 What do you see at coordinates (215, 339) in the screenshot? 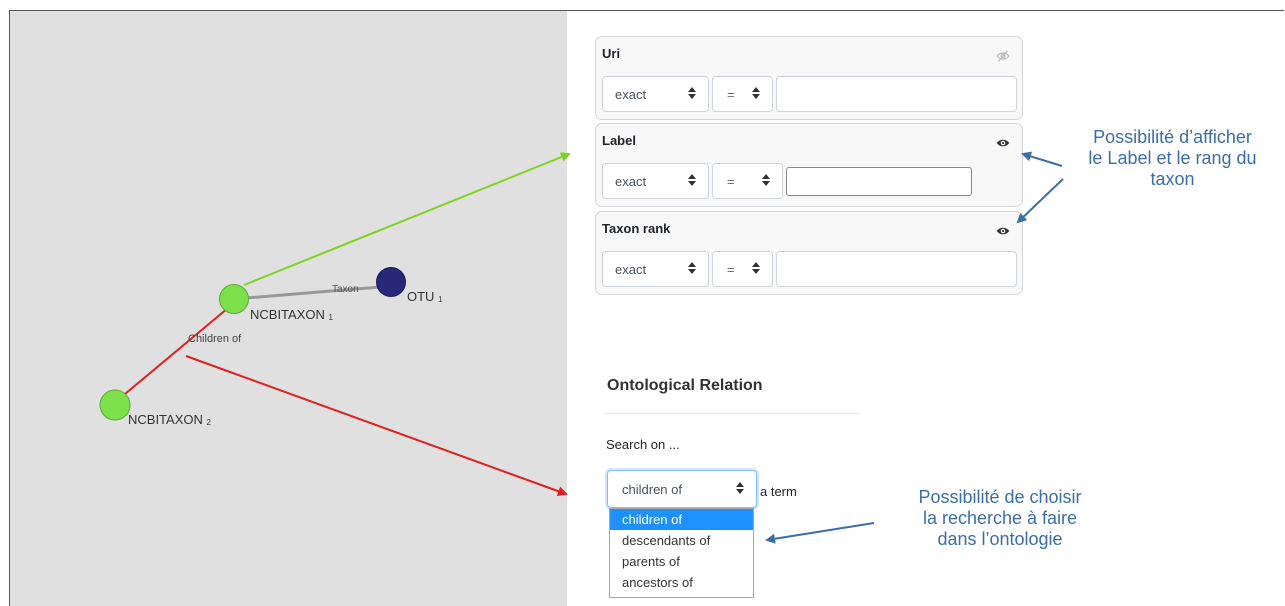
I see `edge-children-of-label: Children of` at bounding box center [215, 339].